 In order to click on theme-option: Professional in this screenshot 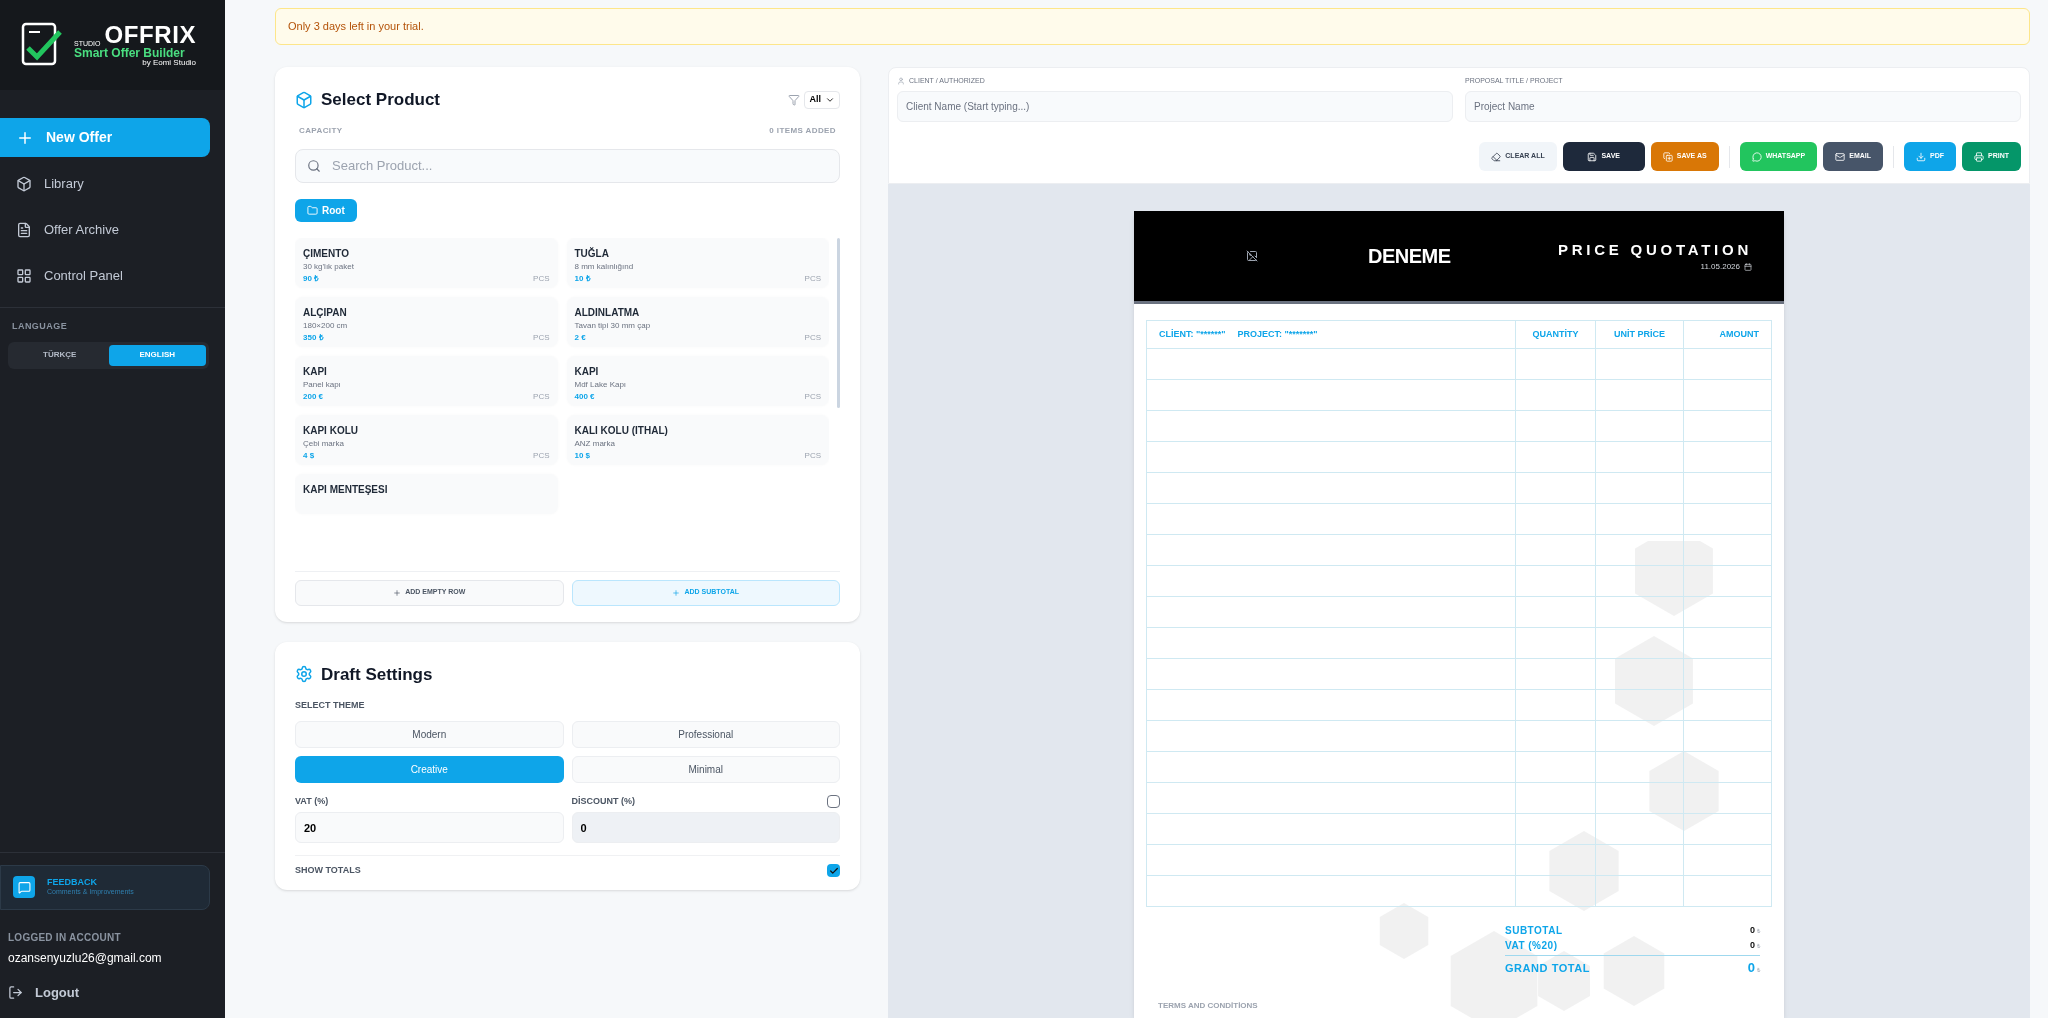, I will do `click(705, 734)`.